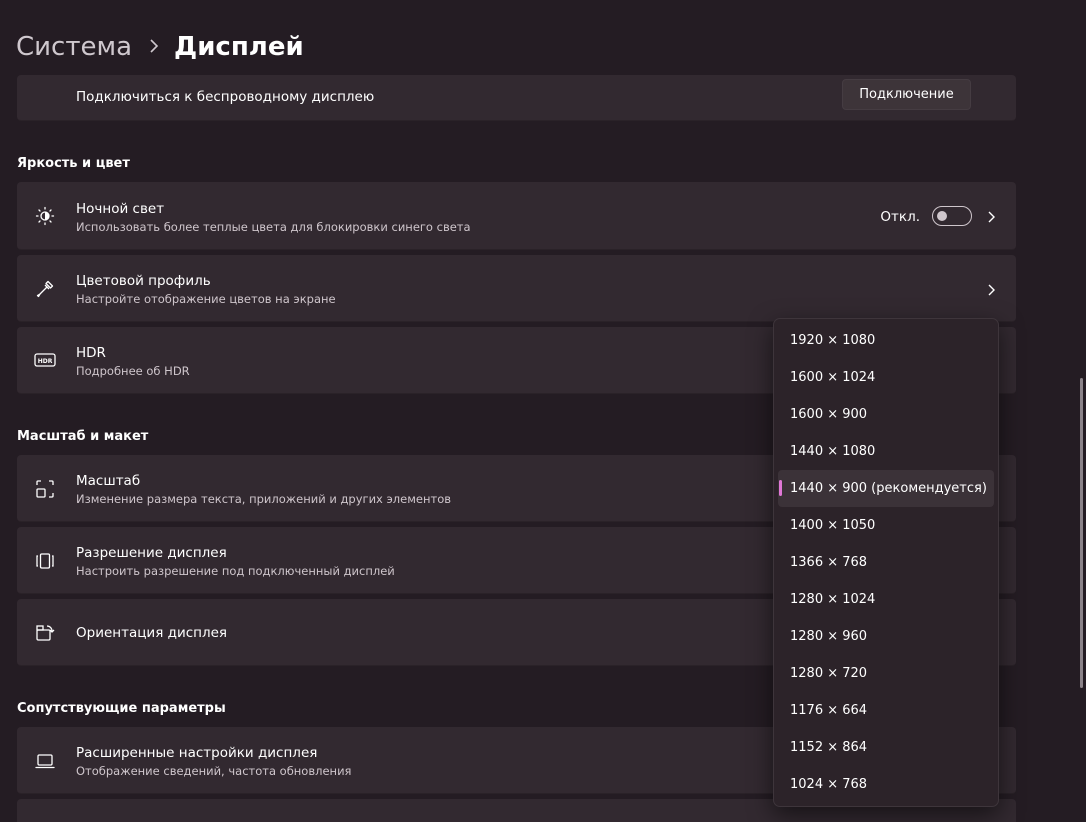 The height and width of the screenshot is (822, 1086). Describe the element at coordinates (74, 47) in the screenshot. I see `breadcrumb-parent: Система` at that location.